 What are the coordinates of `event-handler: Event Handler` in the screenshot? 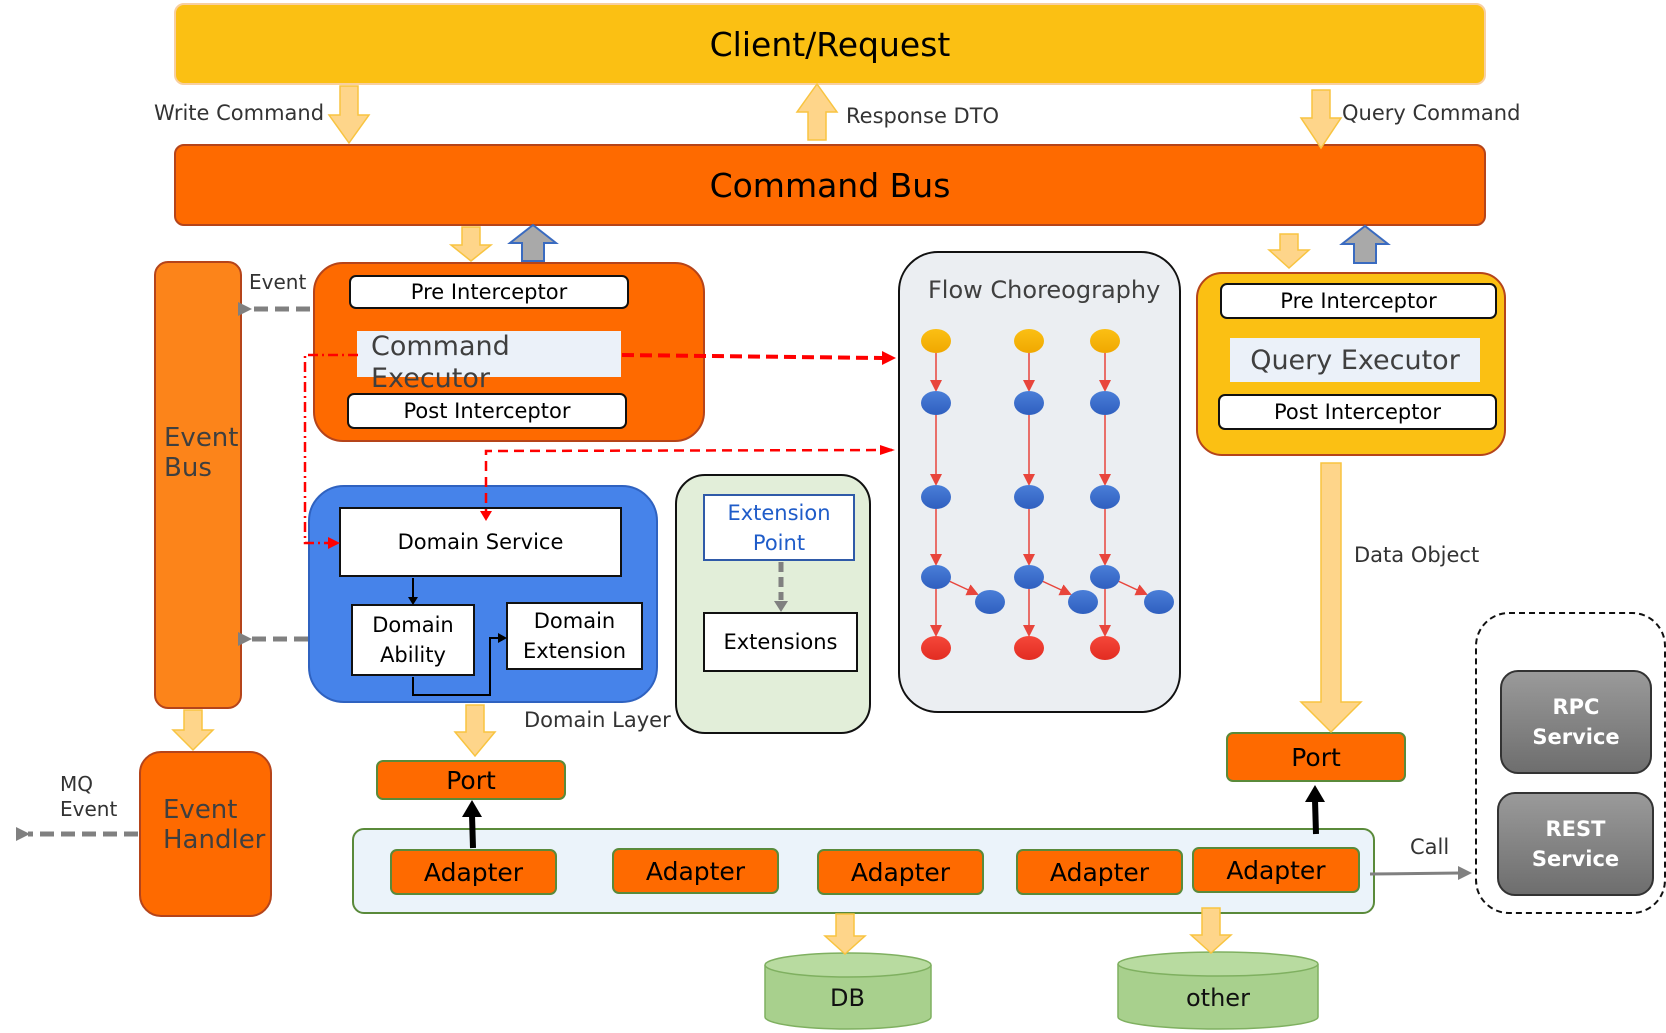 It's located at (205, 834).